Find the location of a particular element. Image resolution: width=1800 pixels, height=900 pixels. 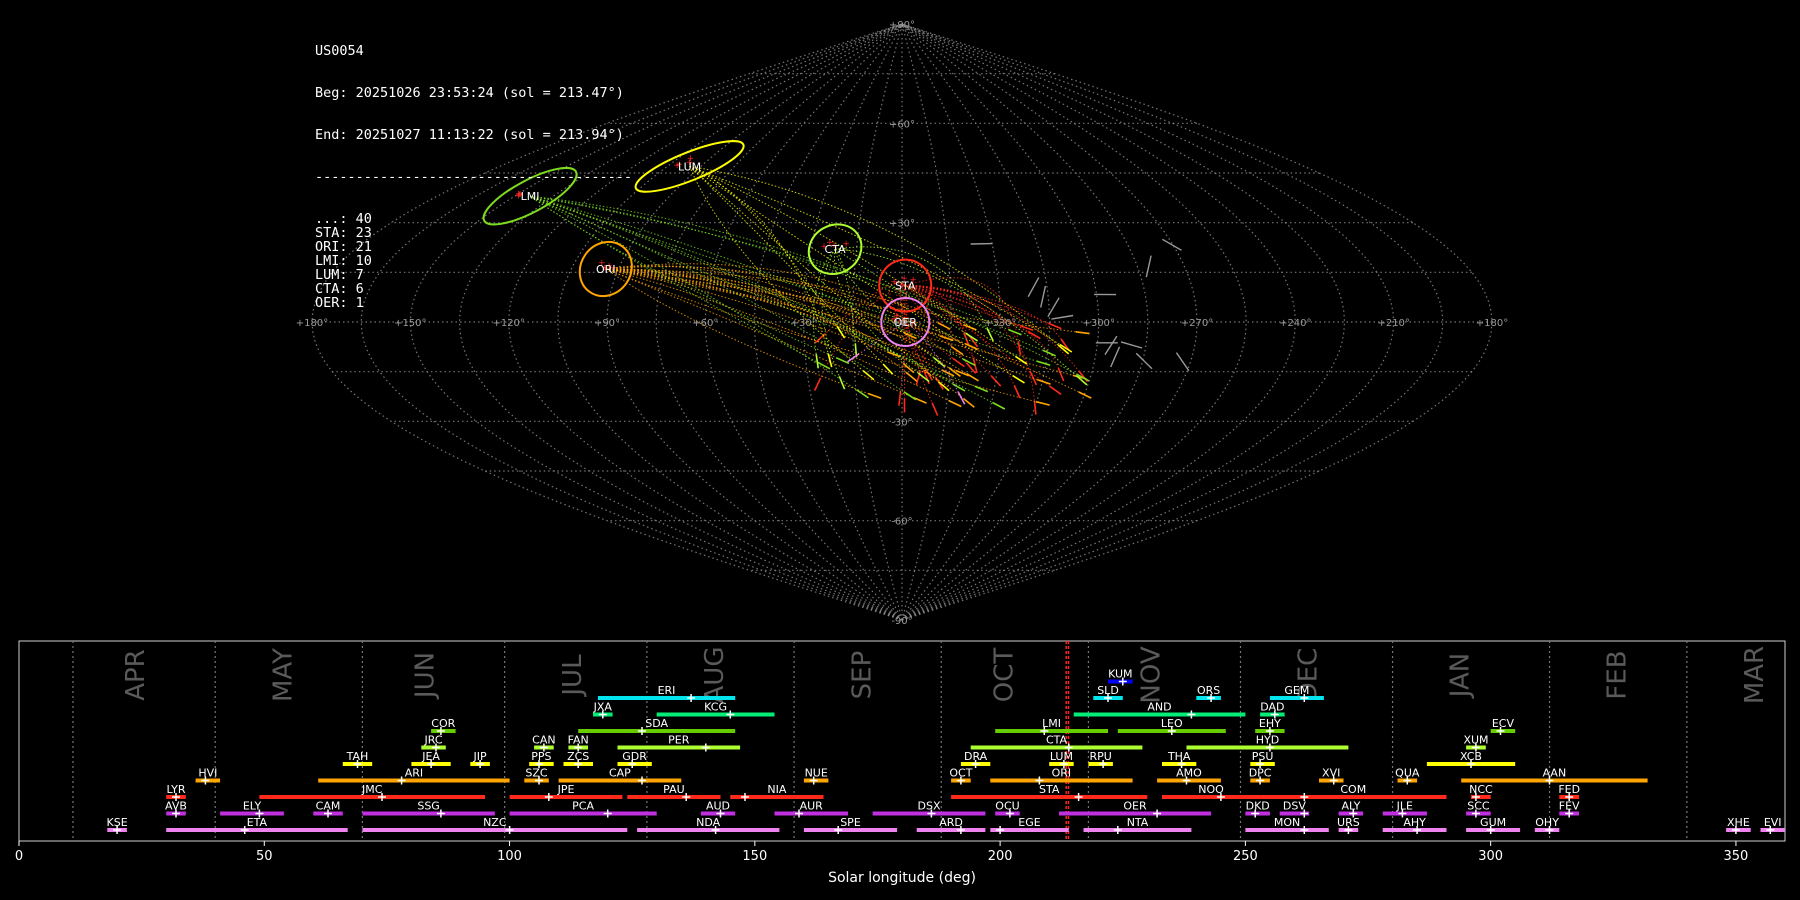

shower-label-aly: ALY is located at coordinates (1350, 806).